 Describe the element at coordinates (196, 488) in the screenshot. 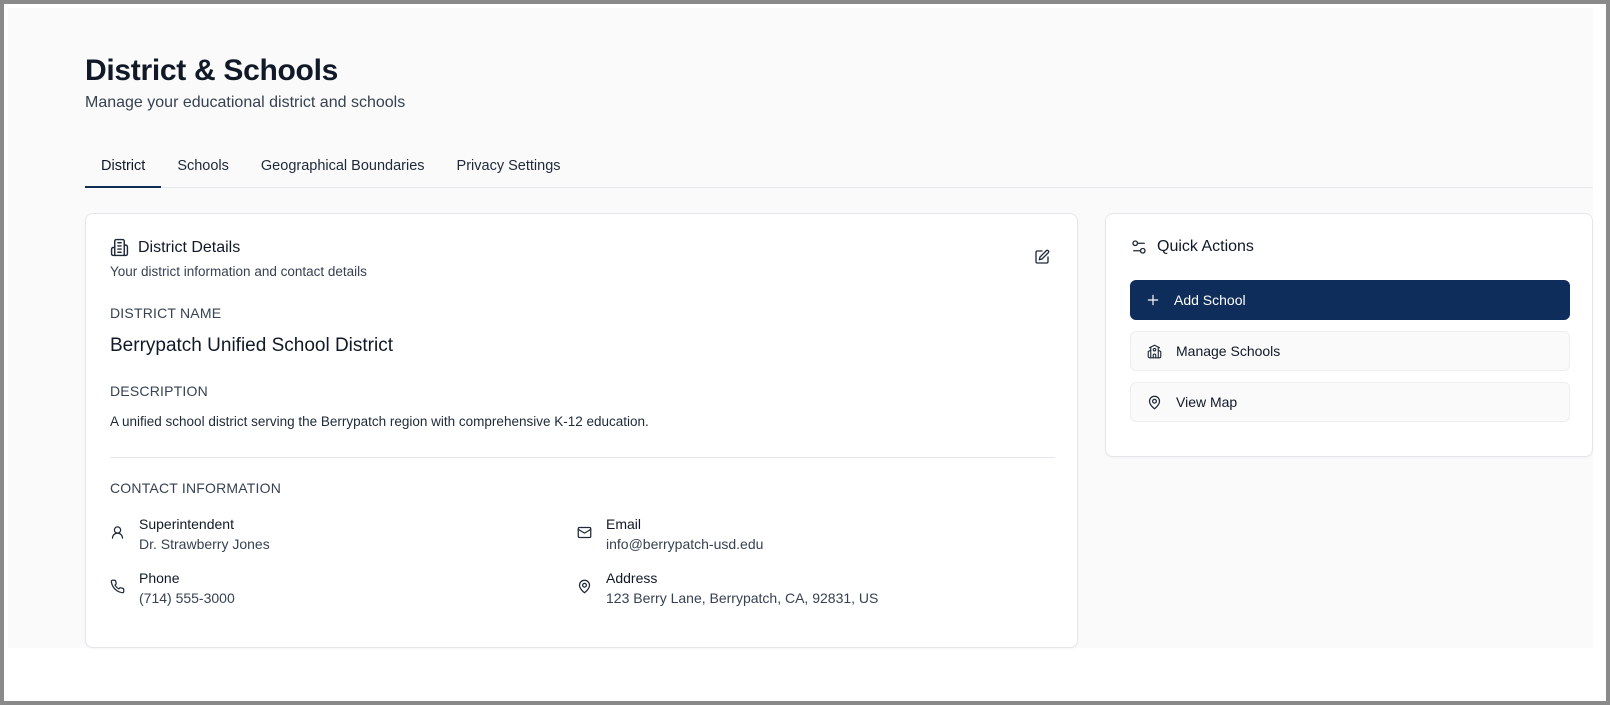

I see `contact-information-label: CONTACT INFORMATION` at that location.